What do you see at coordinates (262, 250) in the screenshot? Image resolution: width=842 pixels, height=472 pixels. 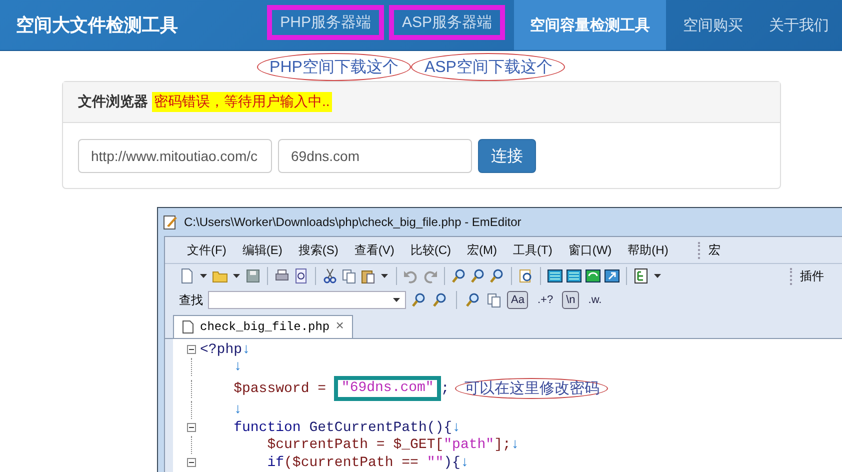 I see `menu-item: 编辑(E)` at bounding box center [262, 250].